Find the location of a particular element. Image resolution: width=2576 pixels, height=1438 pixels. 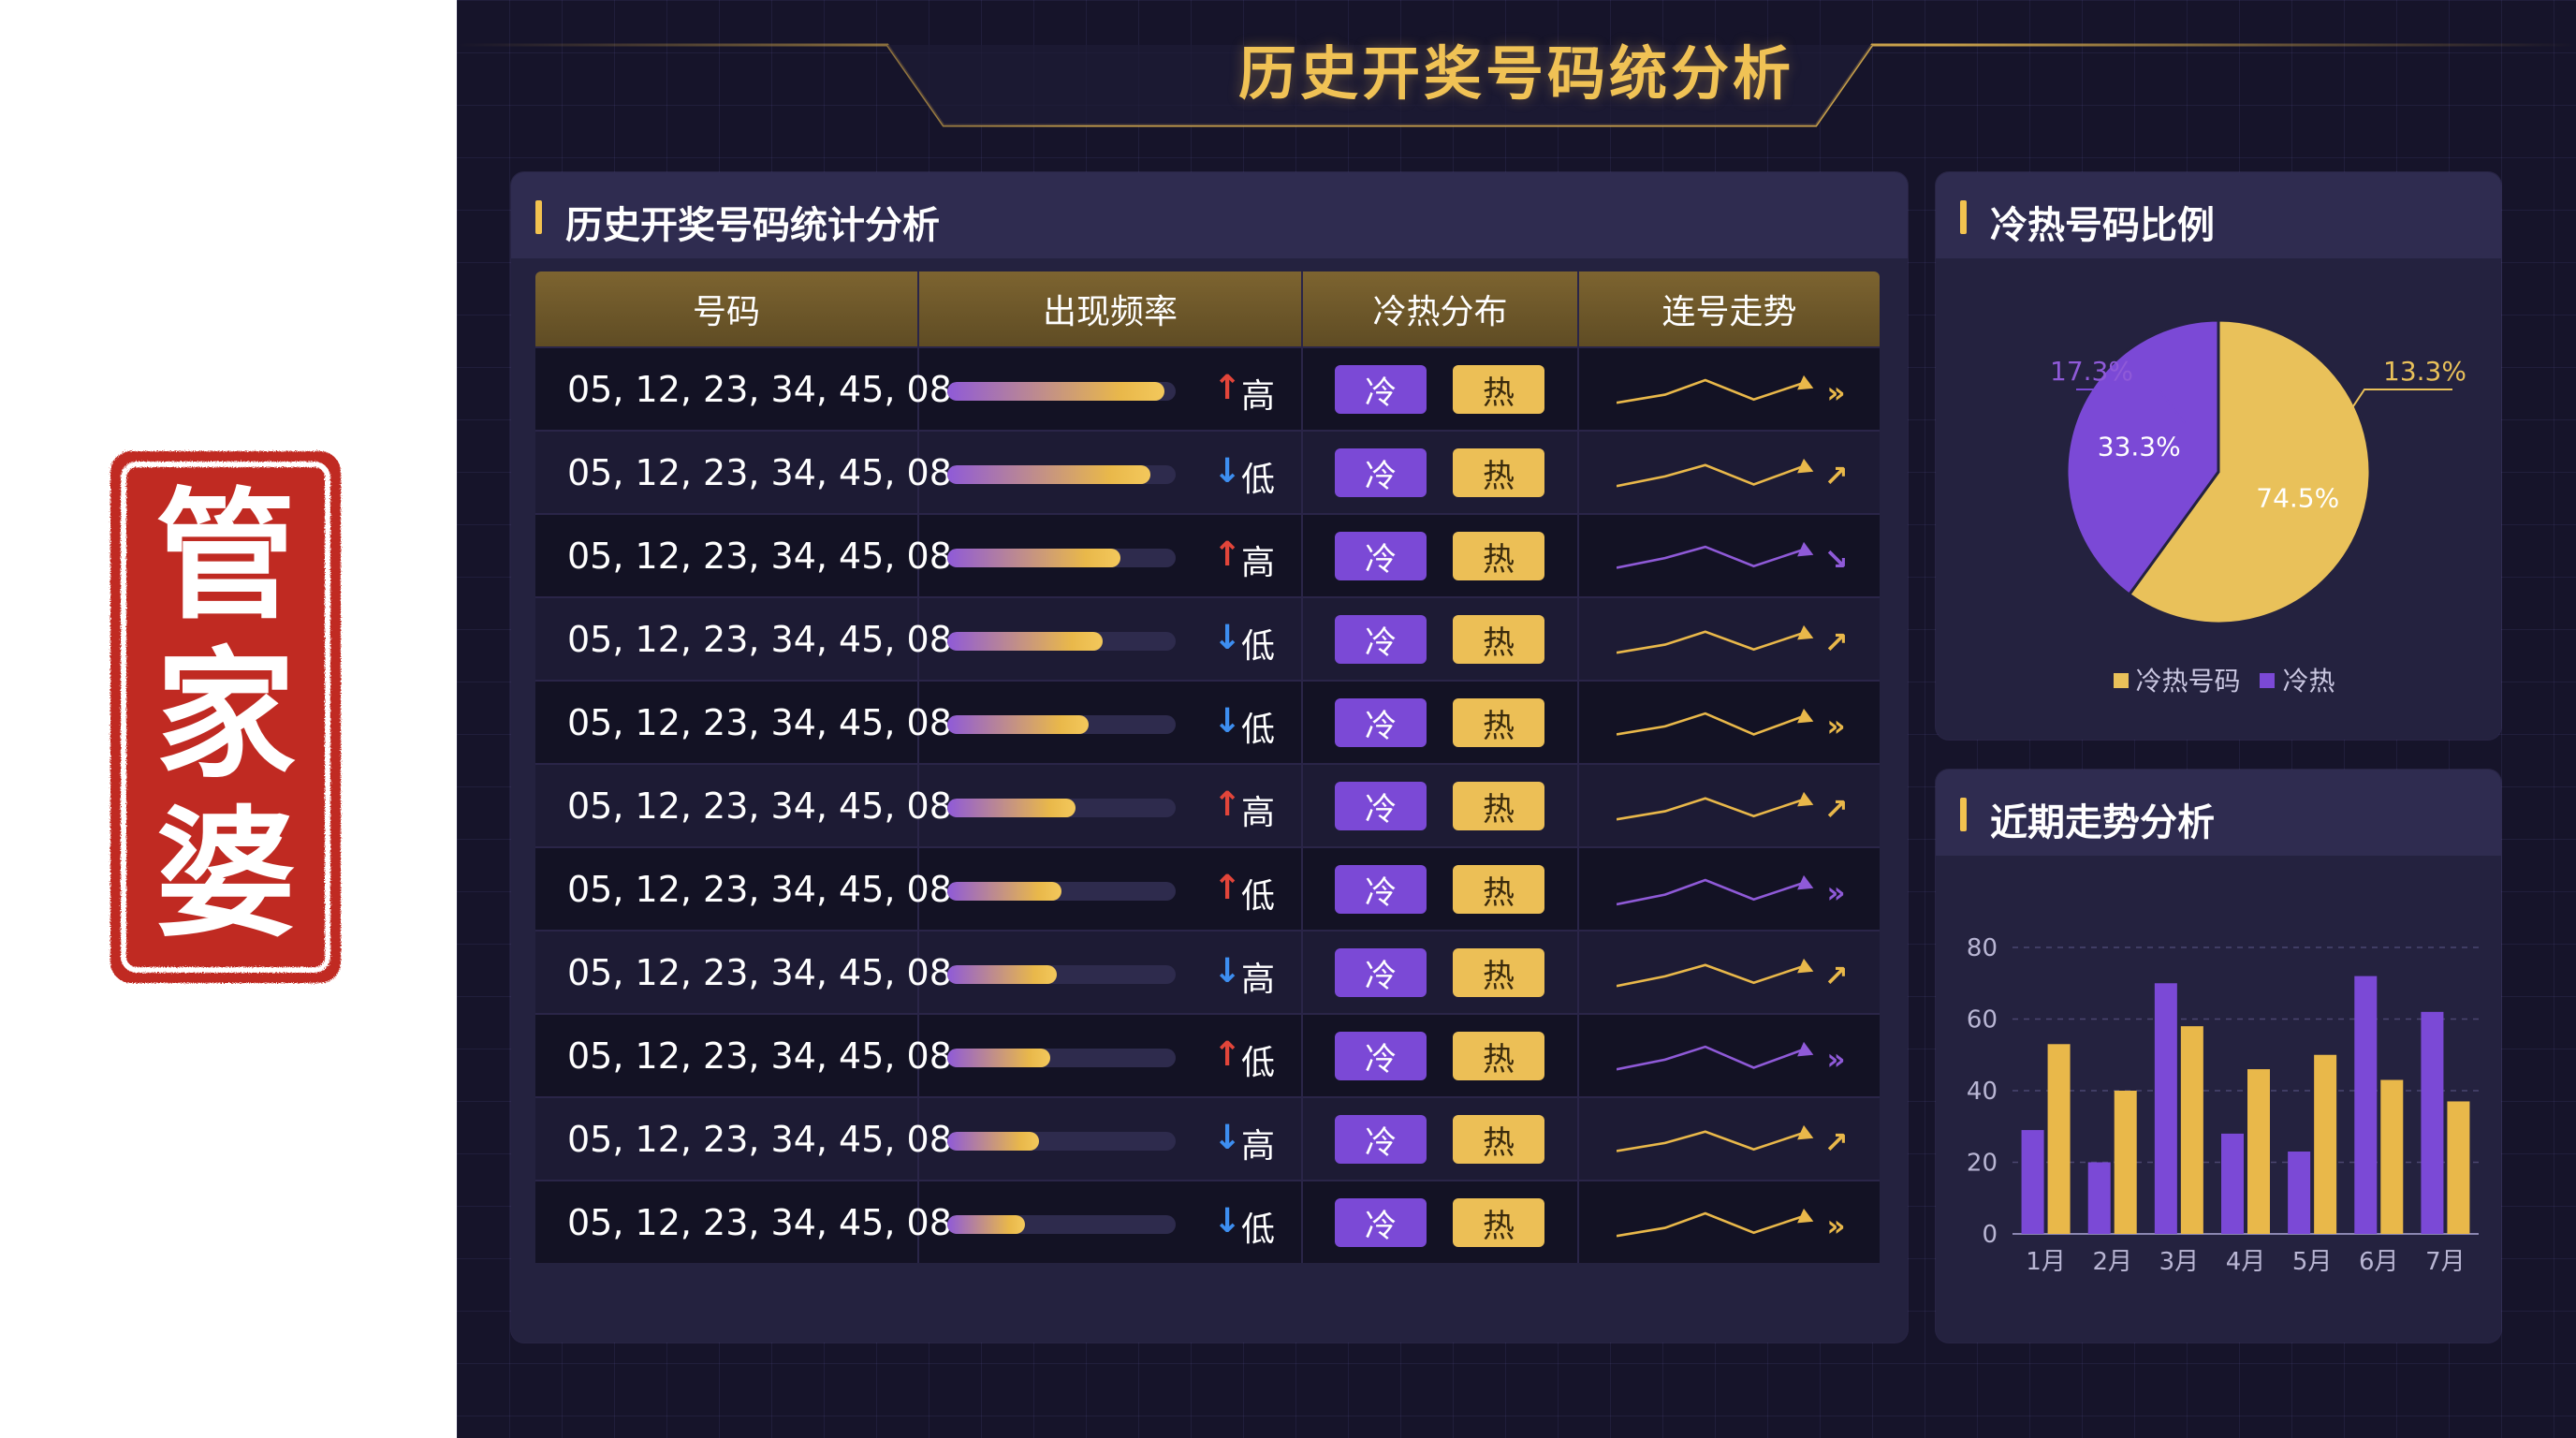

trend-sparkline: ↗ is located at coordinates (1732, 475).